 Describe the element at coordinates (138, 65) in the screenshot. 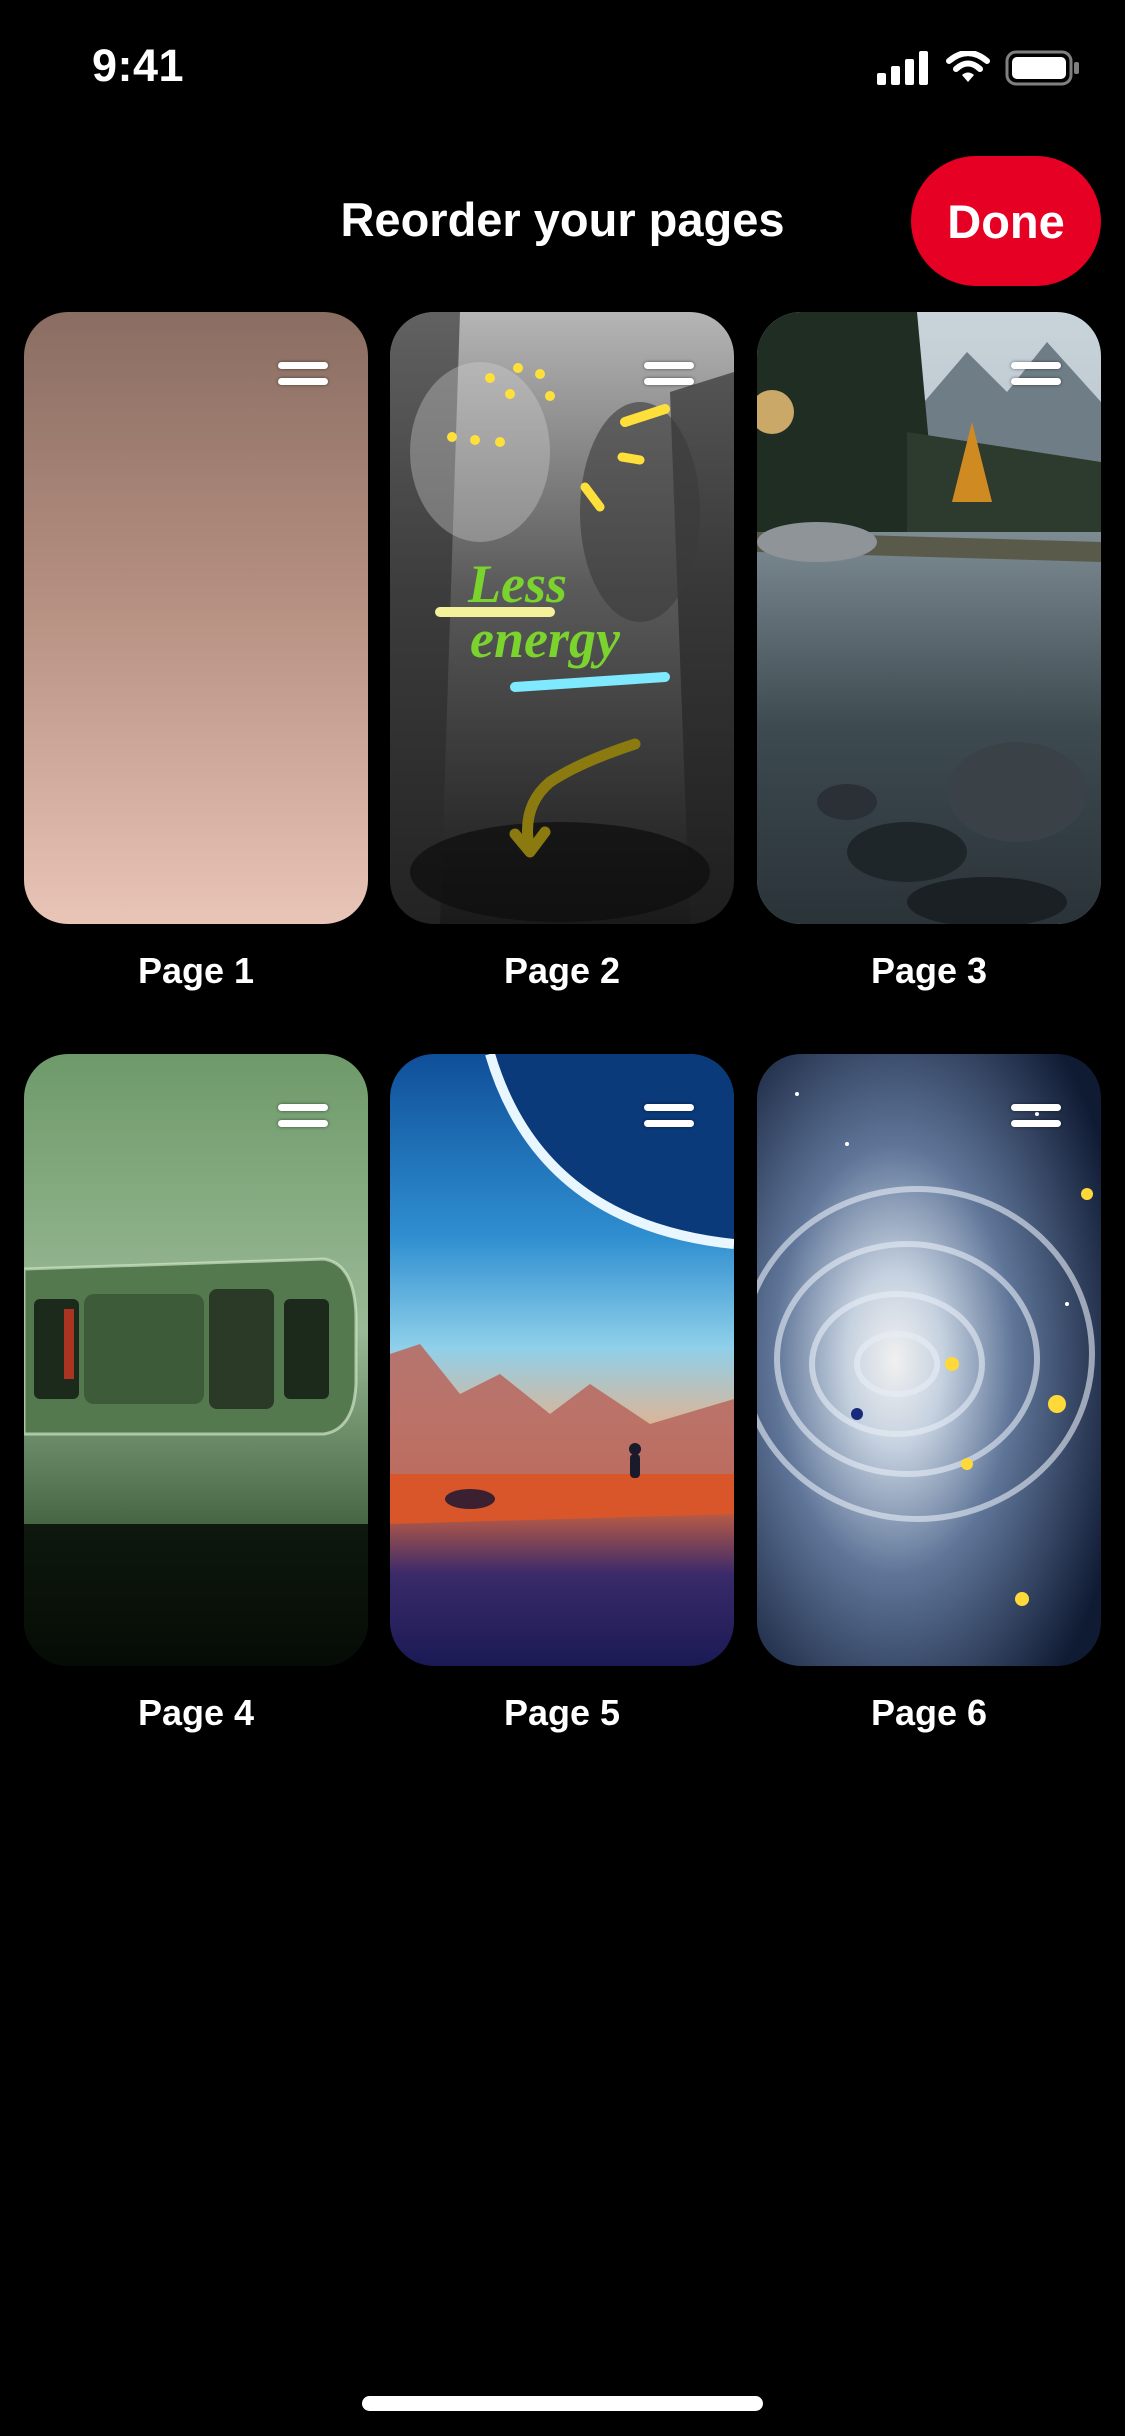

I see `status-time: 9:41` at that location.